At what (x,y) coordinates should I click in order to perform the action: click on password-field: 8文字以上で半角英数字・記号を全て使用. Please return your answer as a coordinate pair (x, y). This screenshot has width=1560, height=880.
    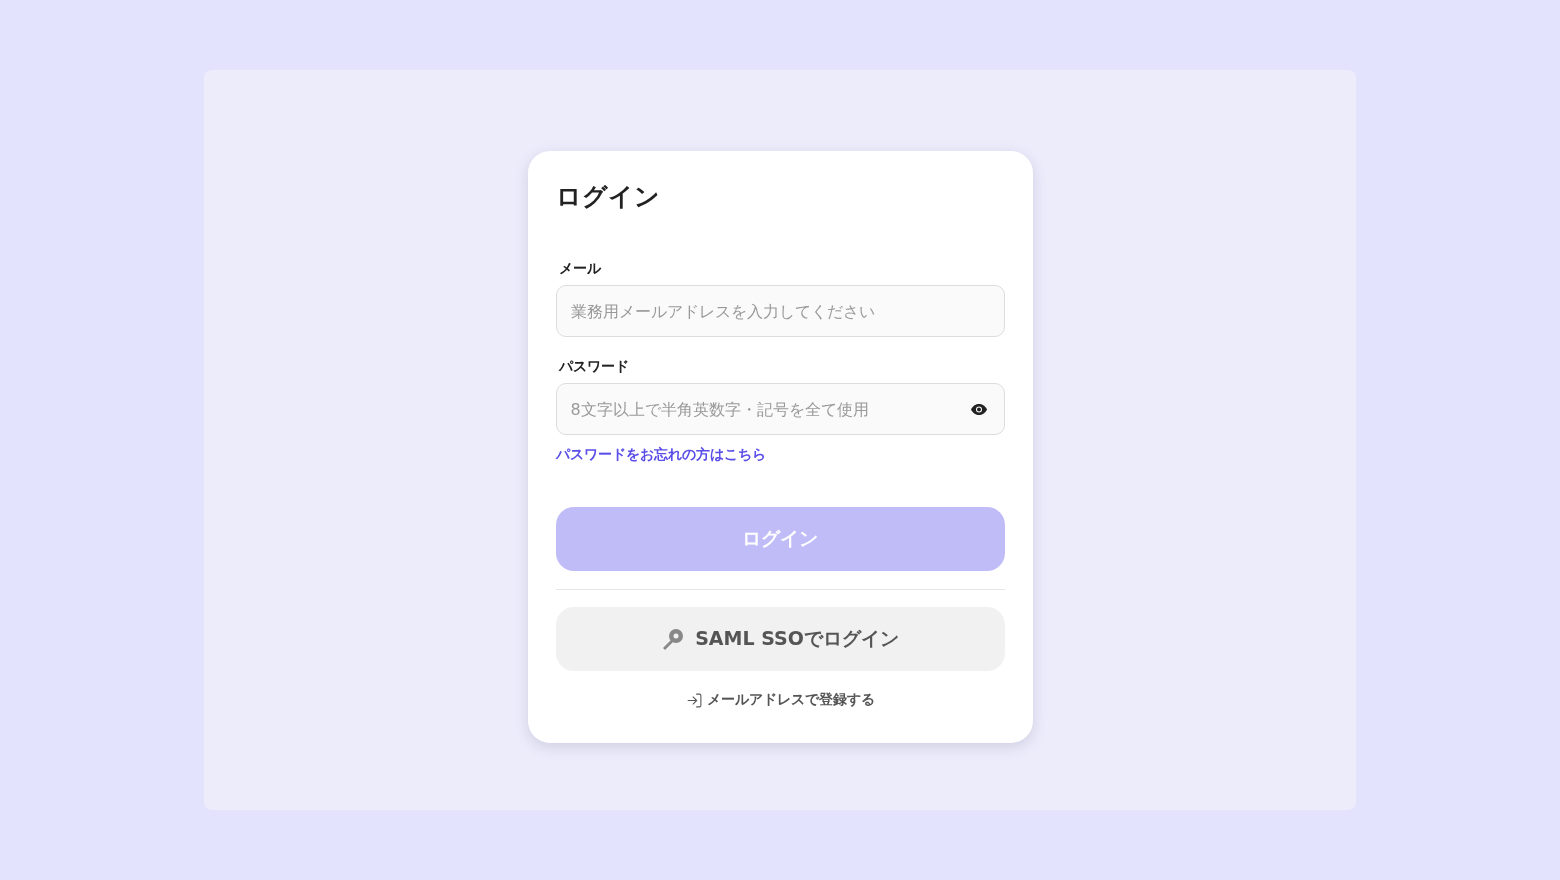
    Looking at the image, I should click on (780, 409).